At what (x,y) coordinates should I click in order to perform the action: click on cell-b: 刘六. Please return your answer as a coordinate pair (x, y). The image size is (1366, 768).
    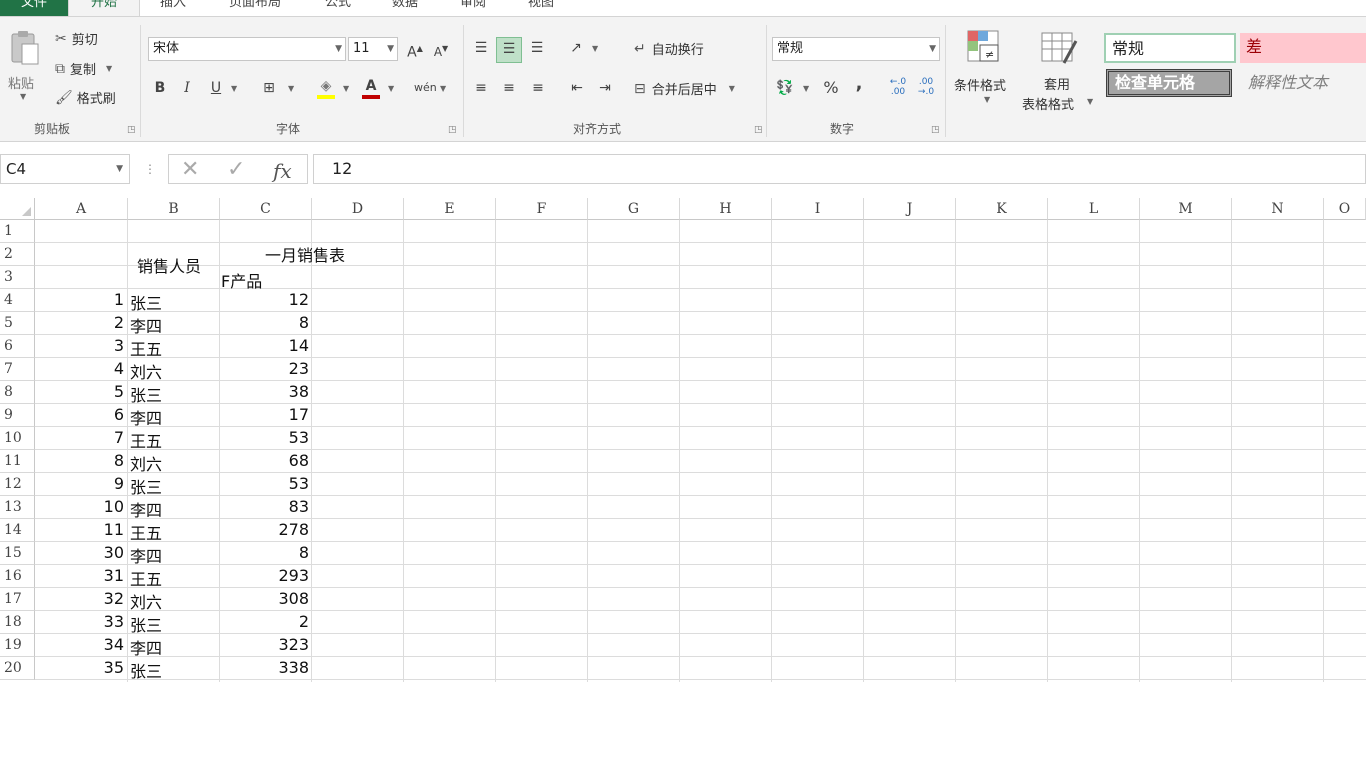
    Looking at the image, I should click on (146, 463).